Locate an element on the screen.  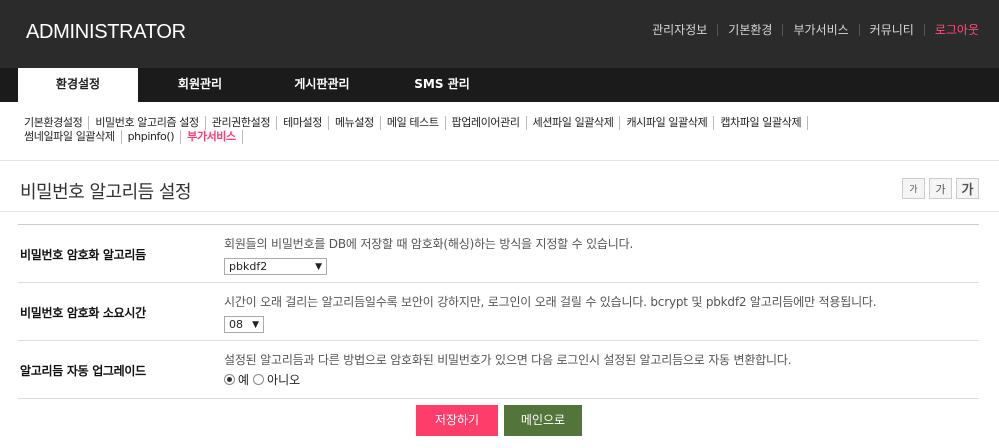
subnav-item-auth: 관리권한설정 is located at coordinates (240, 123).